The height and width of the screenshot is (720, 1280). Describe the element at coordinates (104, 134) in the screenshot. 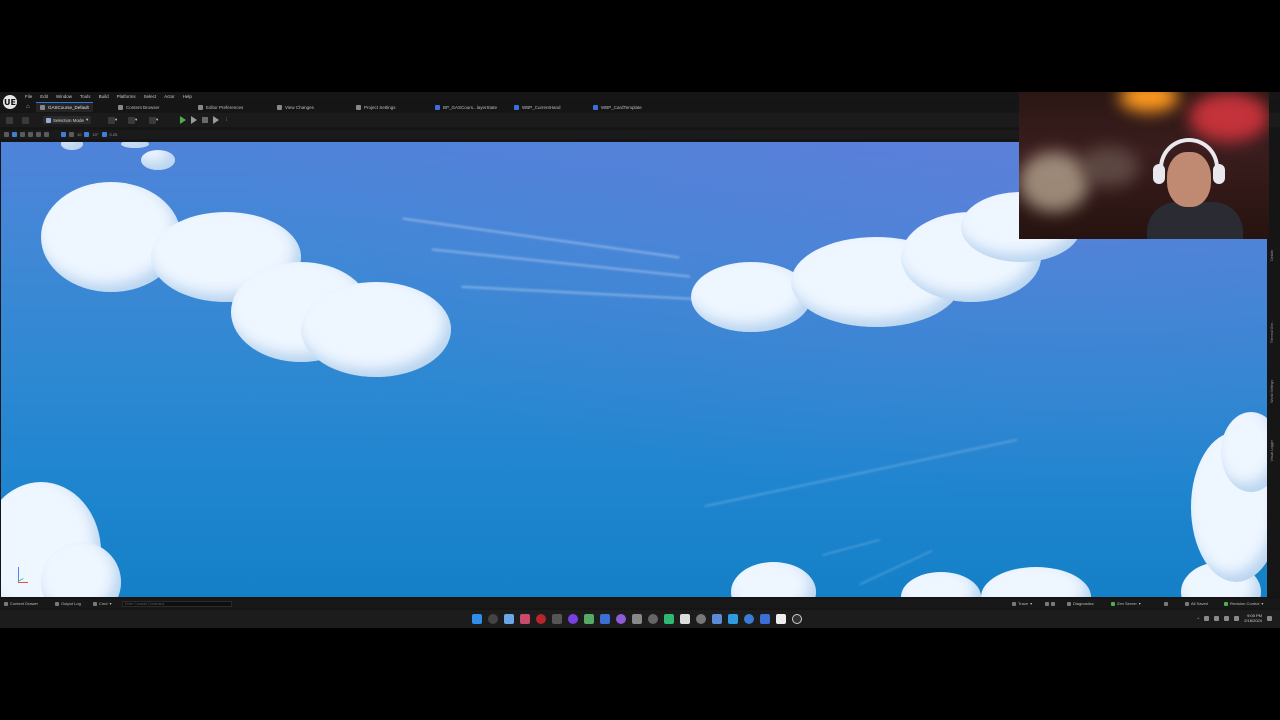

I see `scale-snap-icon` at that location.